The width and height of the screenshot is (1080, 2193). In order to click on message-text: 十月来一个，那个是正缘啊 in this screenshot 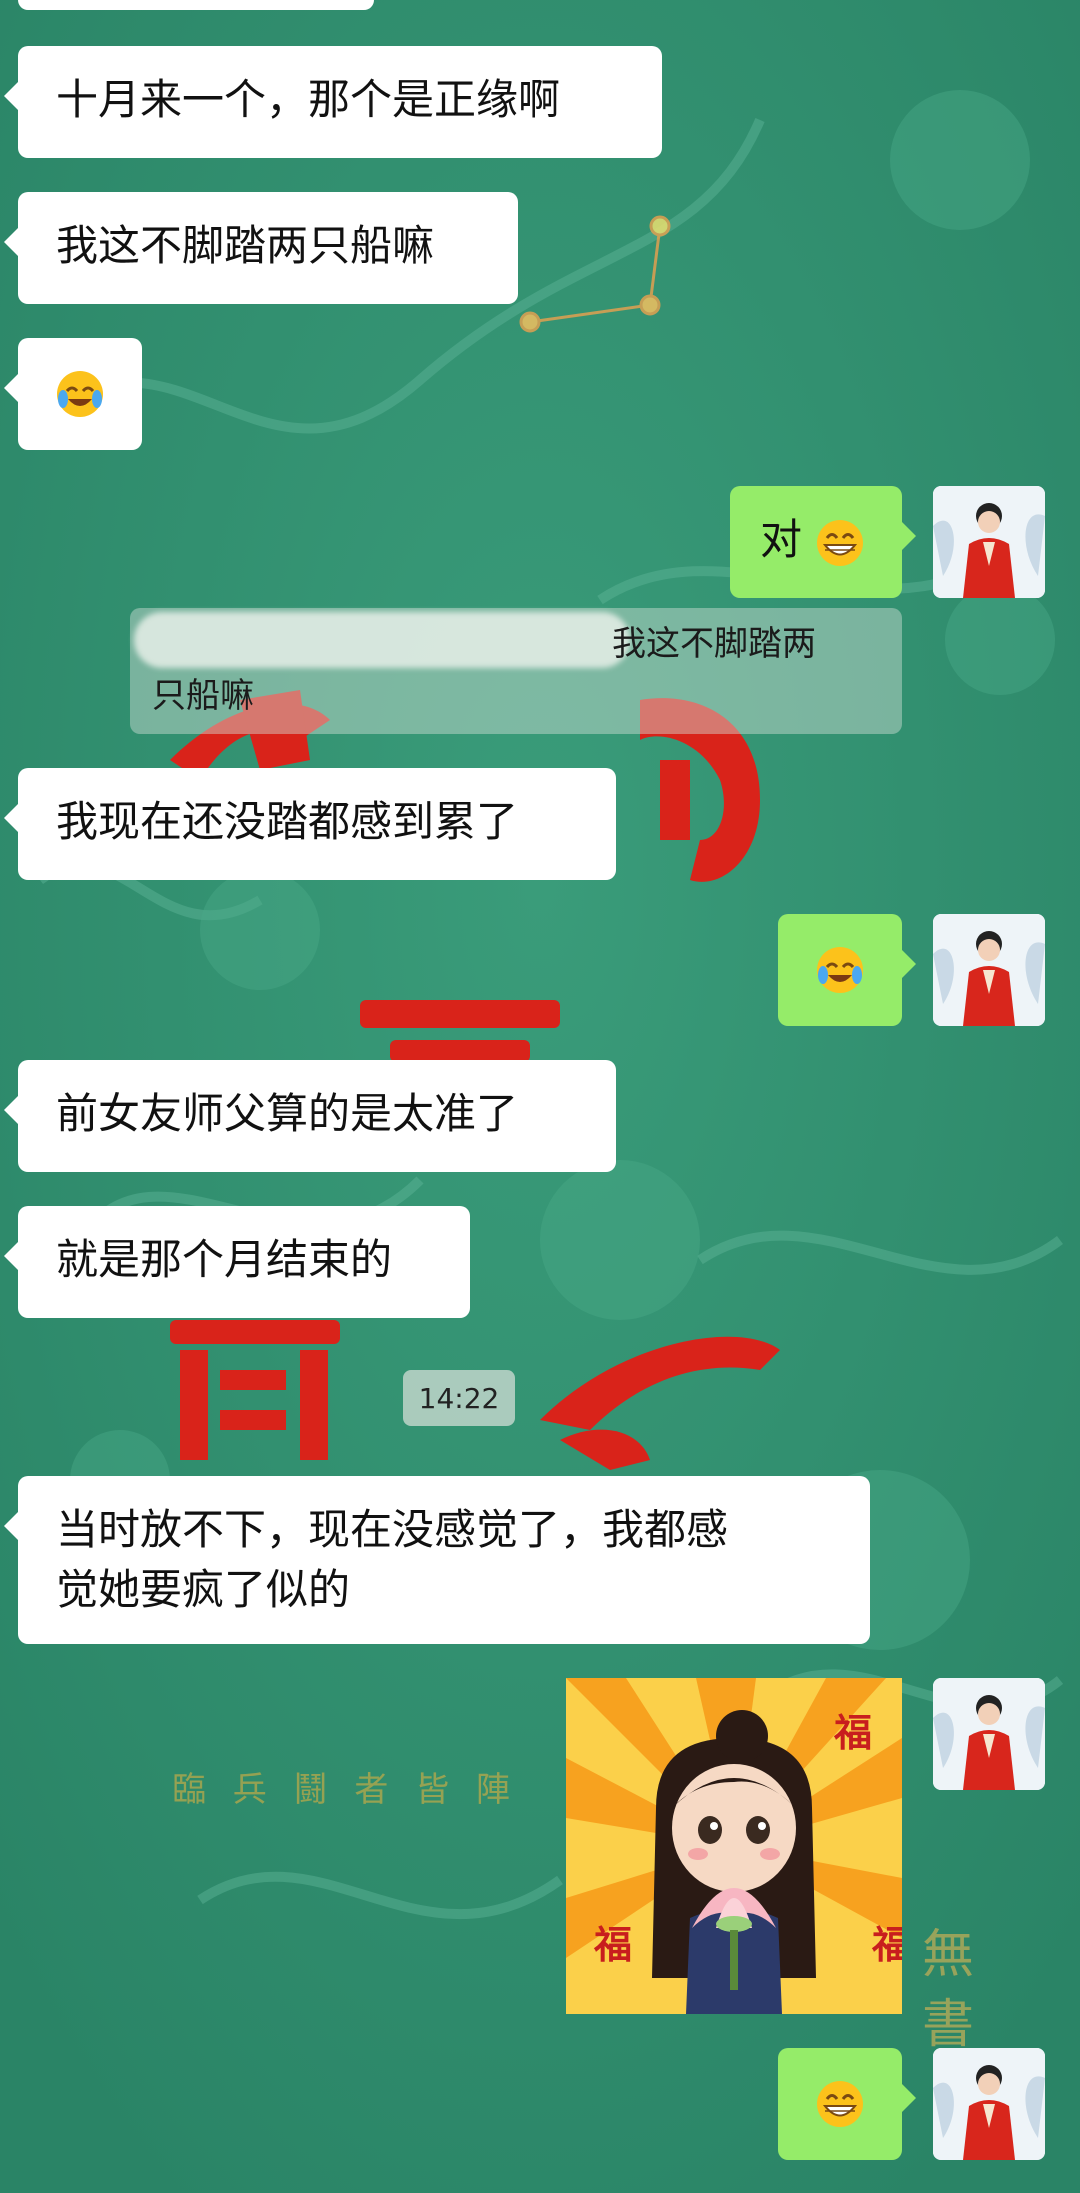, I will do `click(308, 99)`.